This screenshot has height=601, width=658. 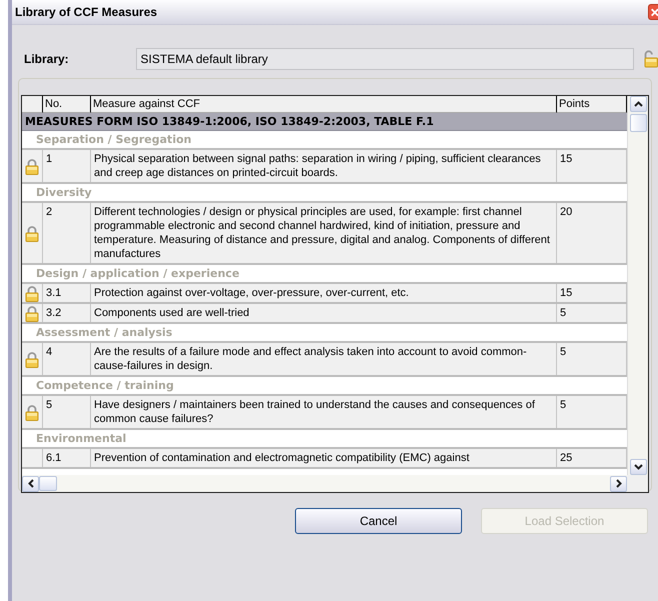 What do you see at coordinates (324, 233) in the screenshot?
I see `measure-cell: Different technologies / design or physical principles are used, for example: first channel programmable electronic and second channel hardwired, kind of initiation, pressure and temperature. Measuring of distance and pressure, digital and analog. Components of different manufactures` at bounding box center [324, 233].